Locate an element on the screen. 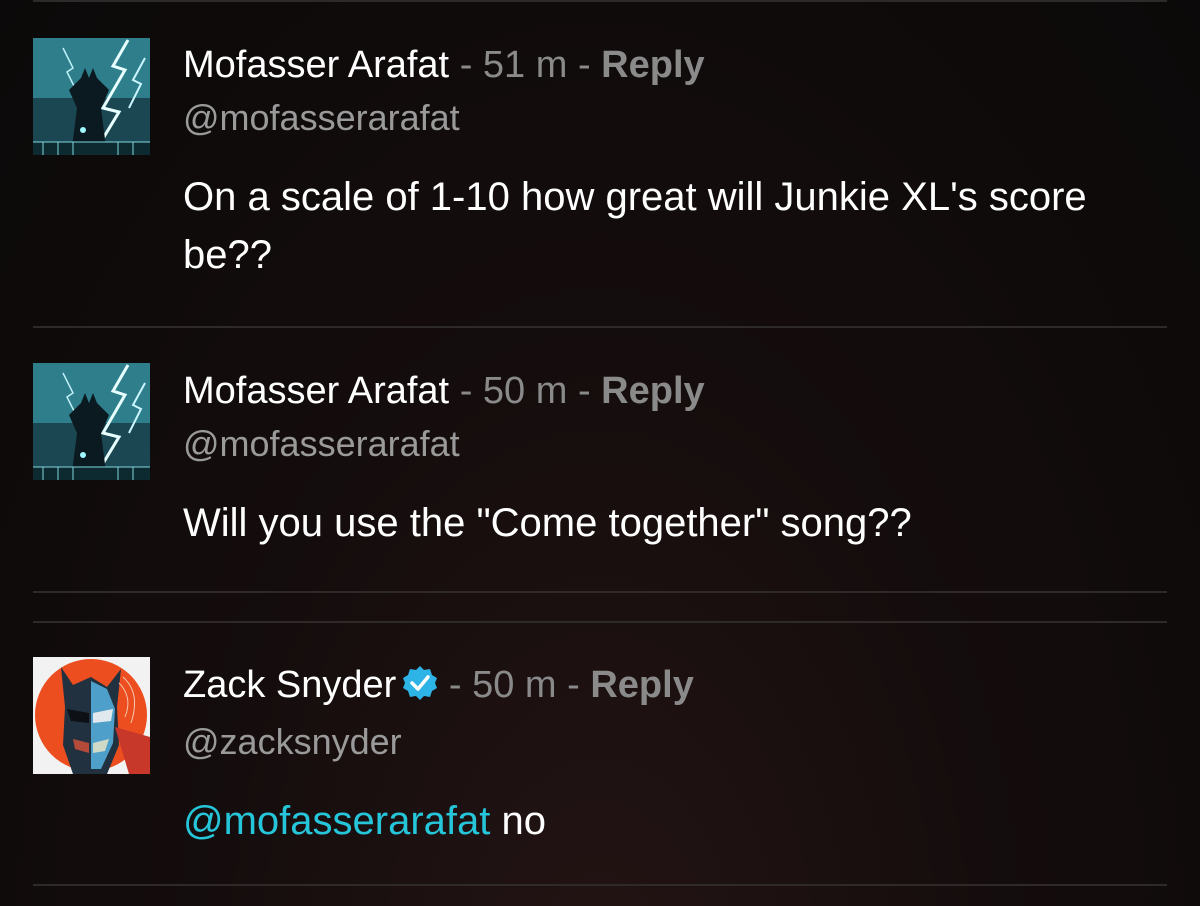 This screenshot has width=1200, height=906. verified-badge-icon is located at coordinates (420, 688).